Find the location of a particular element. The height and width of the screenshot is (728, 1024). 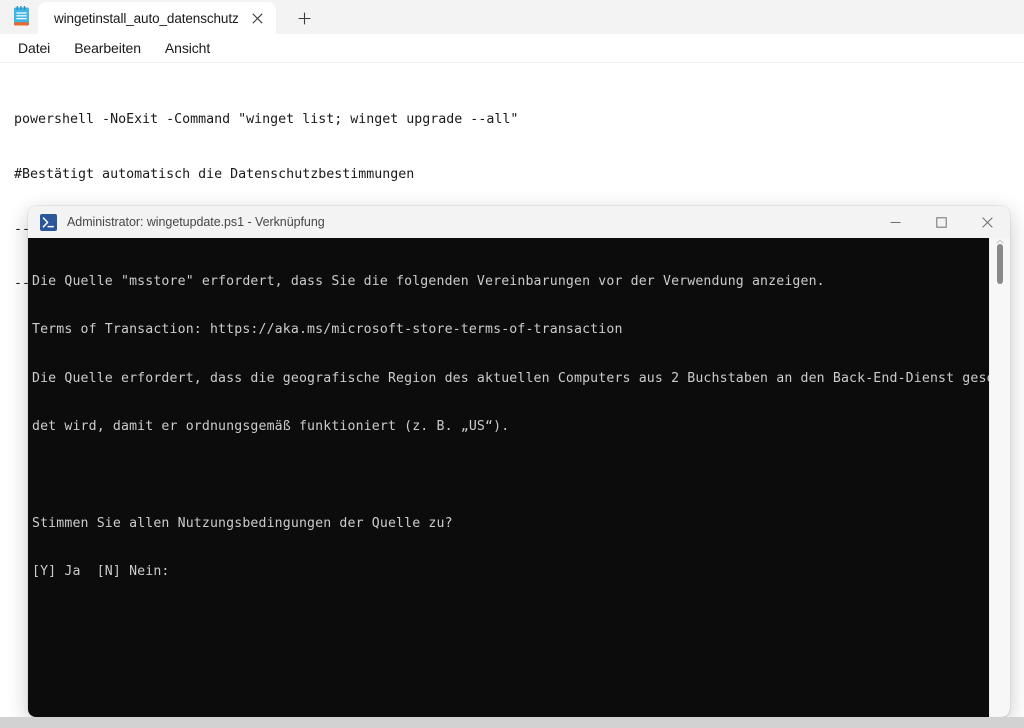

notepad-titlebar: wingetinstall_auto_datenschutz_ja is located at coordinates (512, 17).